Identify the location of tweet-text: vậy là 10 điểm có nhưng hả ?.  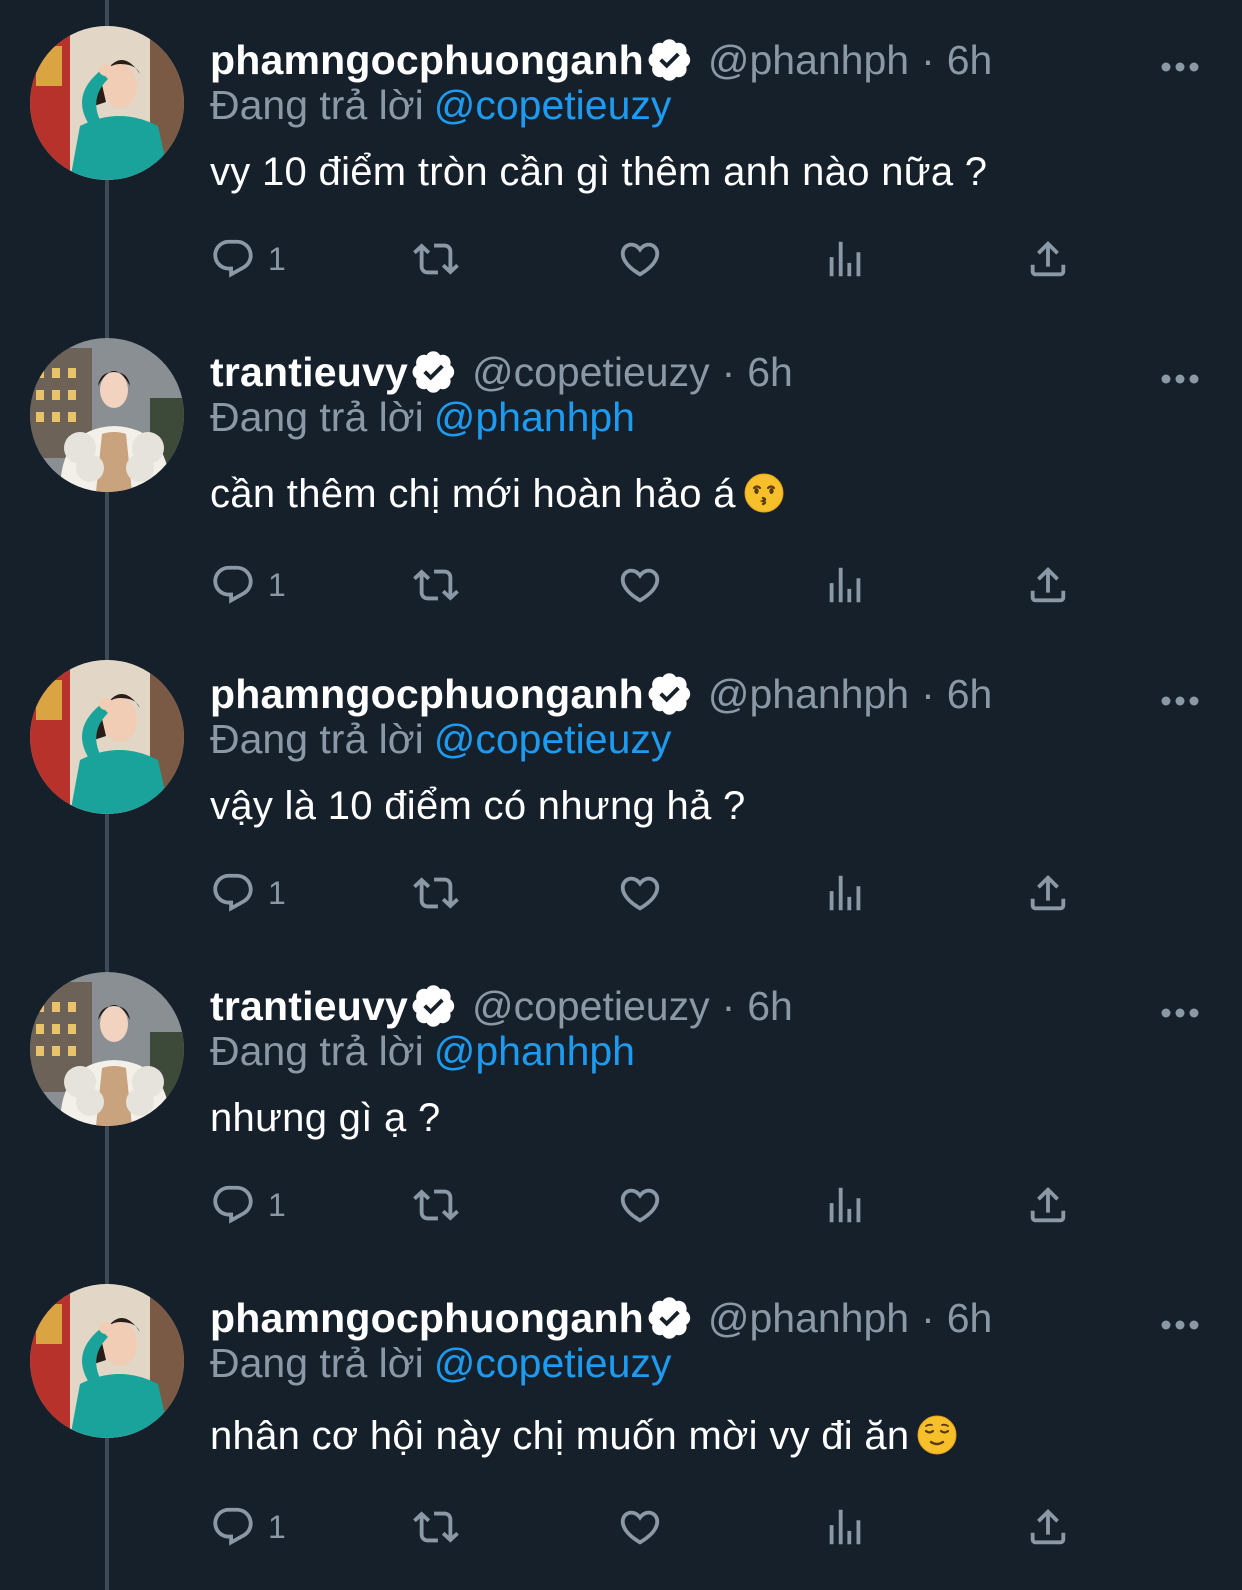
(478, 806).